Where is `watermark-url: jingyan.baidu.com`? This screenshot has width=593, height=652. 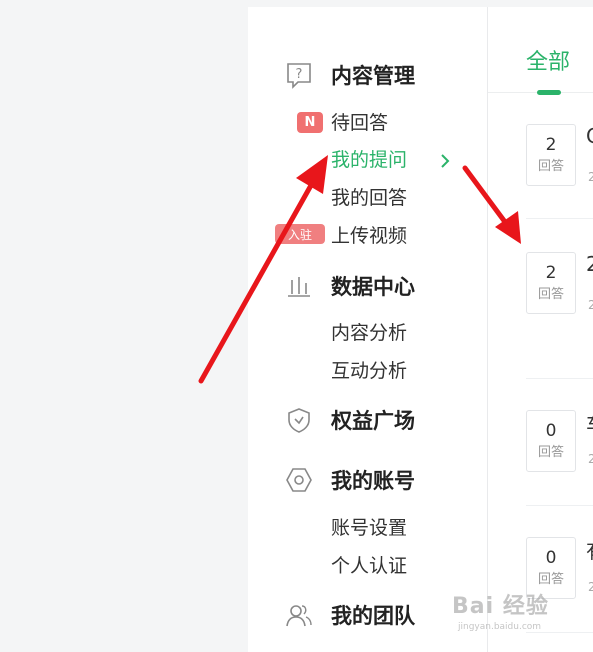
watermark-url: jingyan.baidu.com is located at coordinates (500, 627).